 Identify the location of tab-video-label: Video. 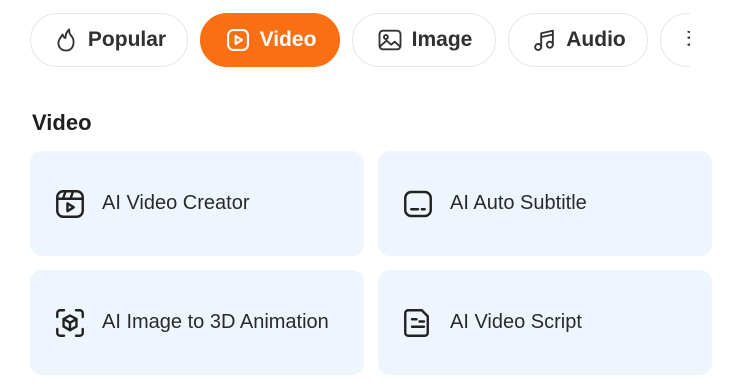
(288, 39).